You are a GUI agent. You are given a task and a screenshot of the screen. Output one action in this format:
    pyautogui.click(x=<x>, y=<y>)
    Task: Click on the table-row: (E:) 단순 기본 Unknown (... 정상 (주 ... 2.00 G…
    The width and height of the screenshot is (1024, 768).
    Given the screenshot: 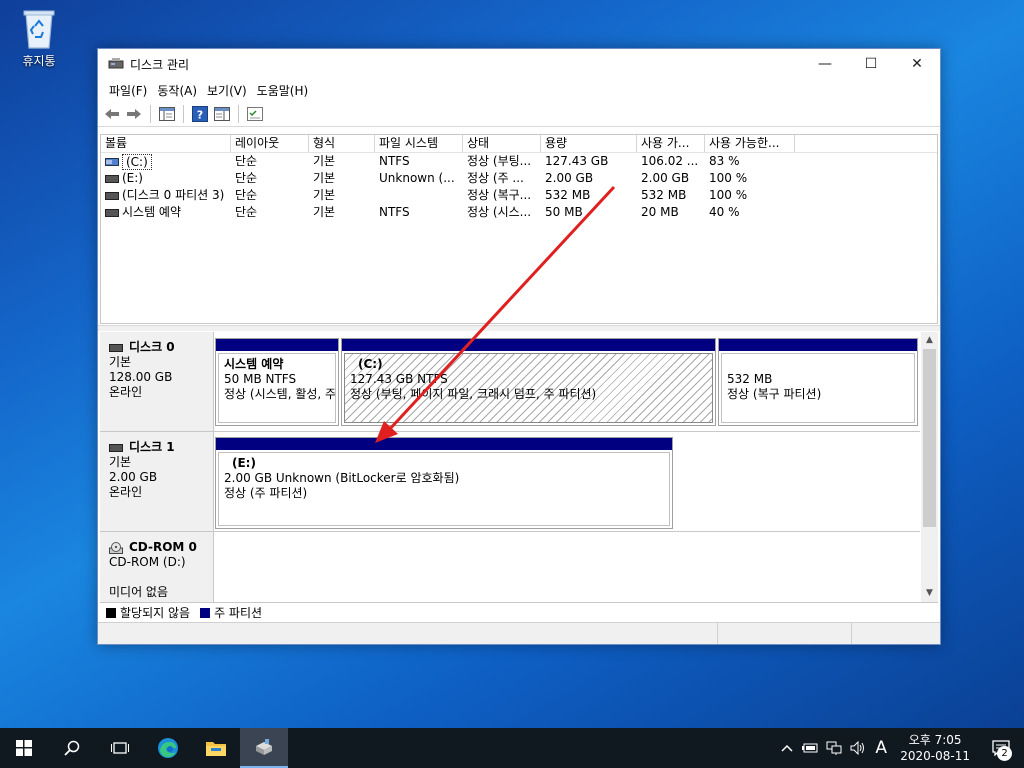 What is the action you would take?
    pyautogui.click(x=519, y=178)
    